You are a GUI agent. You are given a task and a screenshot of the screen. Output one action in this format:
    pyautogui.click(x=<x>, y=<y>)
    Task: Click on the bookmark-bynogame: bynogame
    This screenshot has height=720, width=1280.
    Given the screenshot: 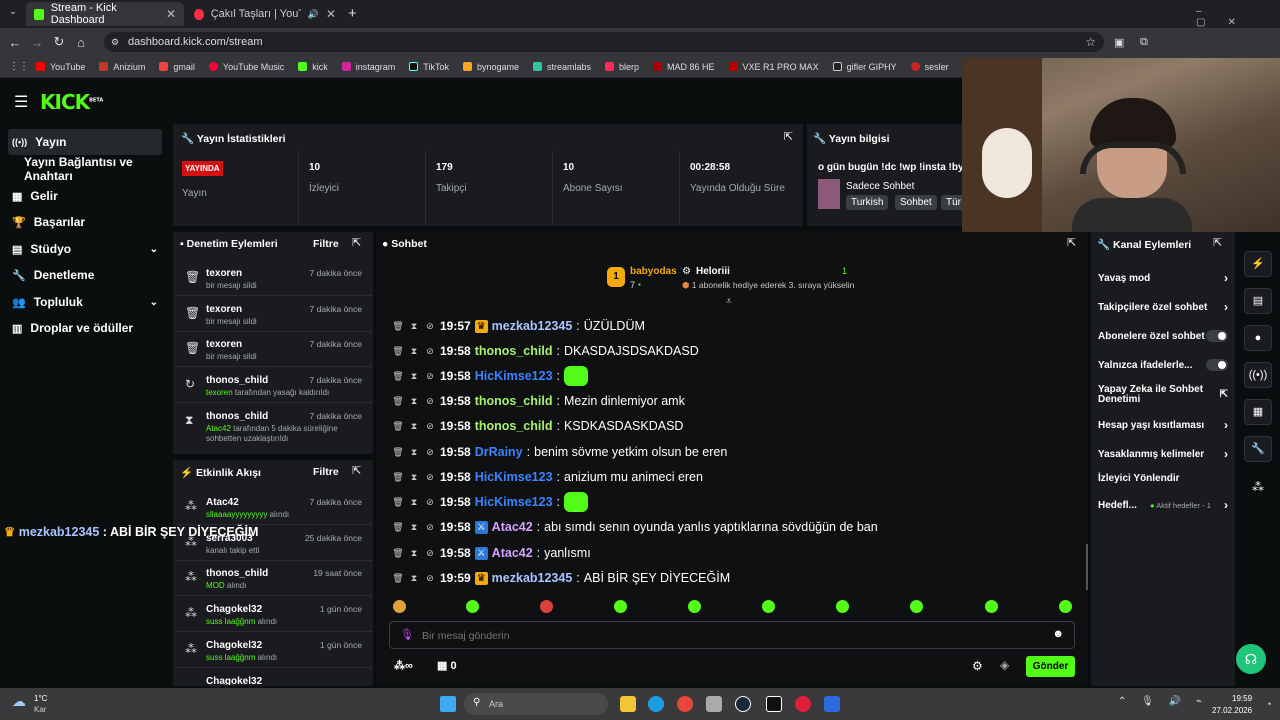 What is the action you would take?
    pyautogui.click(x=490, y=67)
    